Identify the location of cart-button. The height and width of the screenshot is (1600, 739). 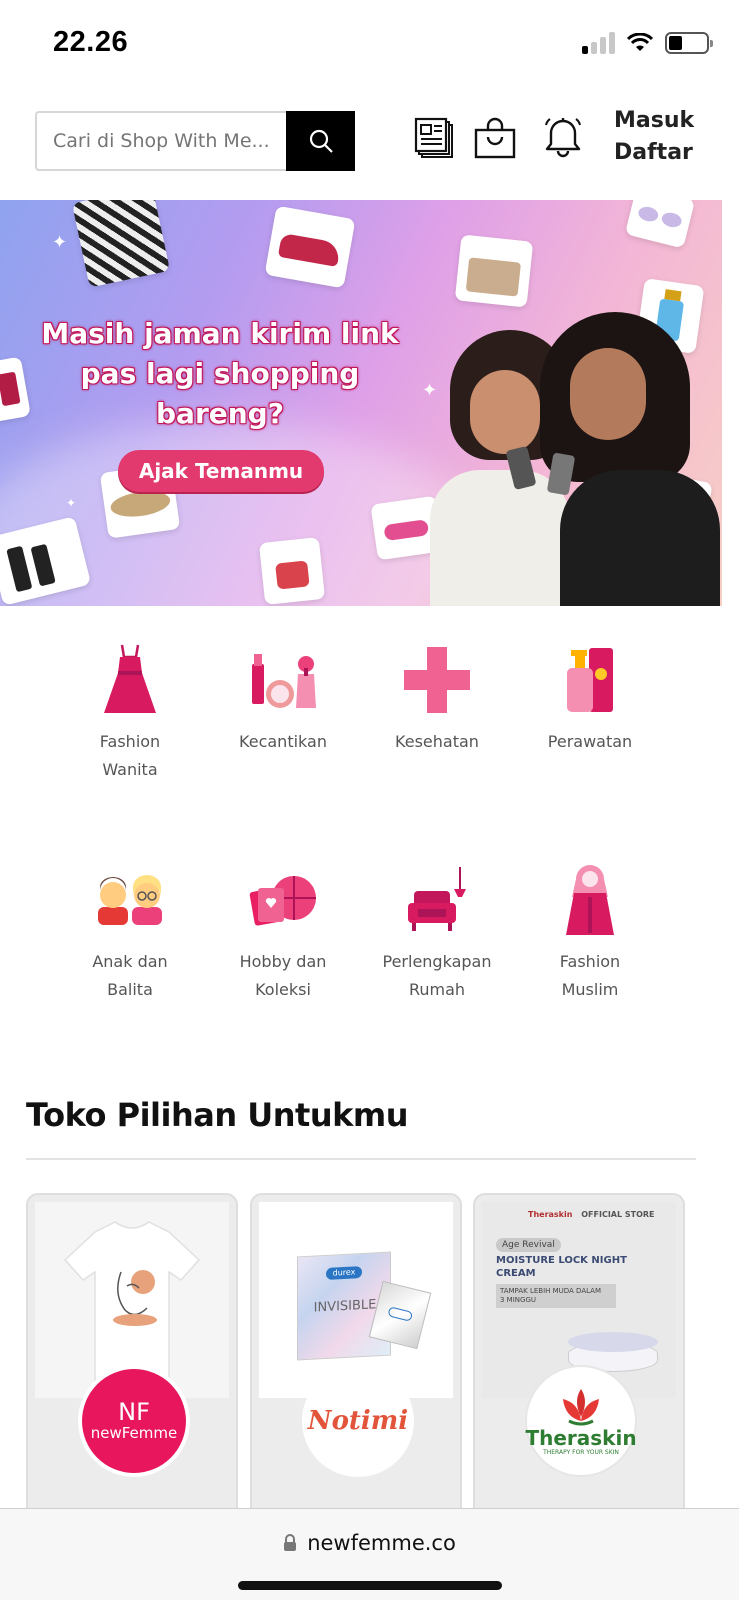
(495, 138).